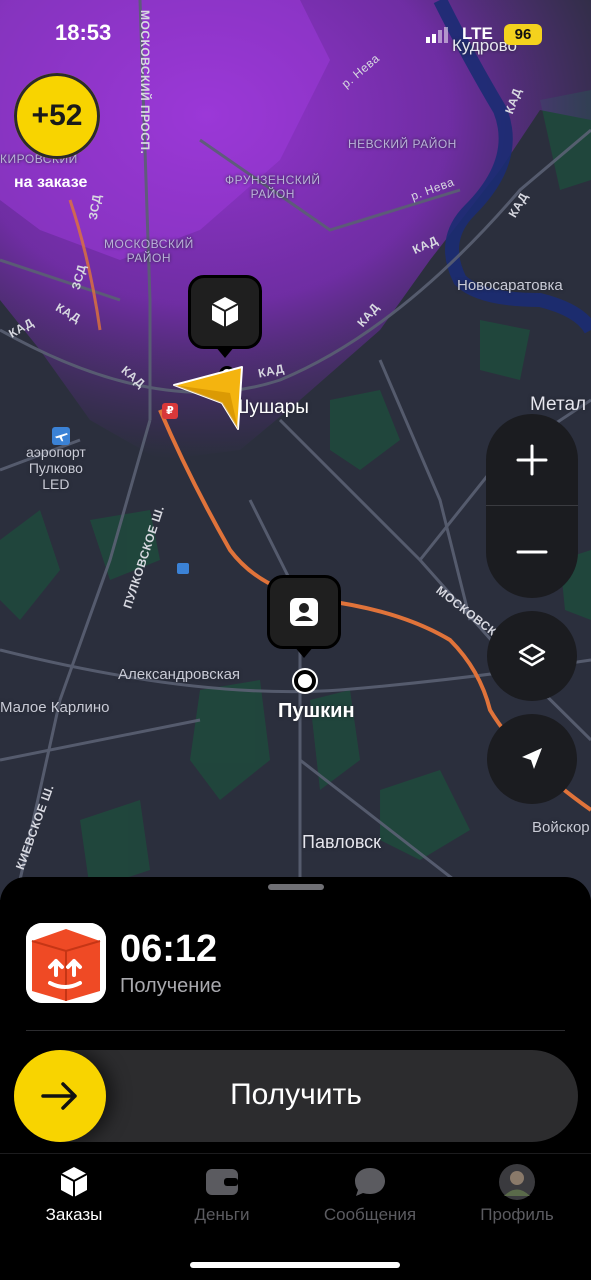 The height and width of the screenshot is (1280, 591). Describe the element at coordinates (558, 404) in the screenshot. I see `place-metal: Метал` at that location.